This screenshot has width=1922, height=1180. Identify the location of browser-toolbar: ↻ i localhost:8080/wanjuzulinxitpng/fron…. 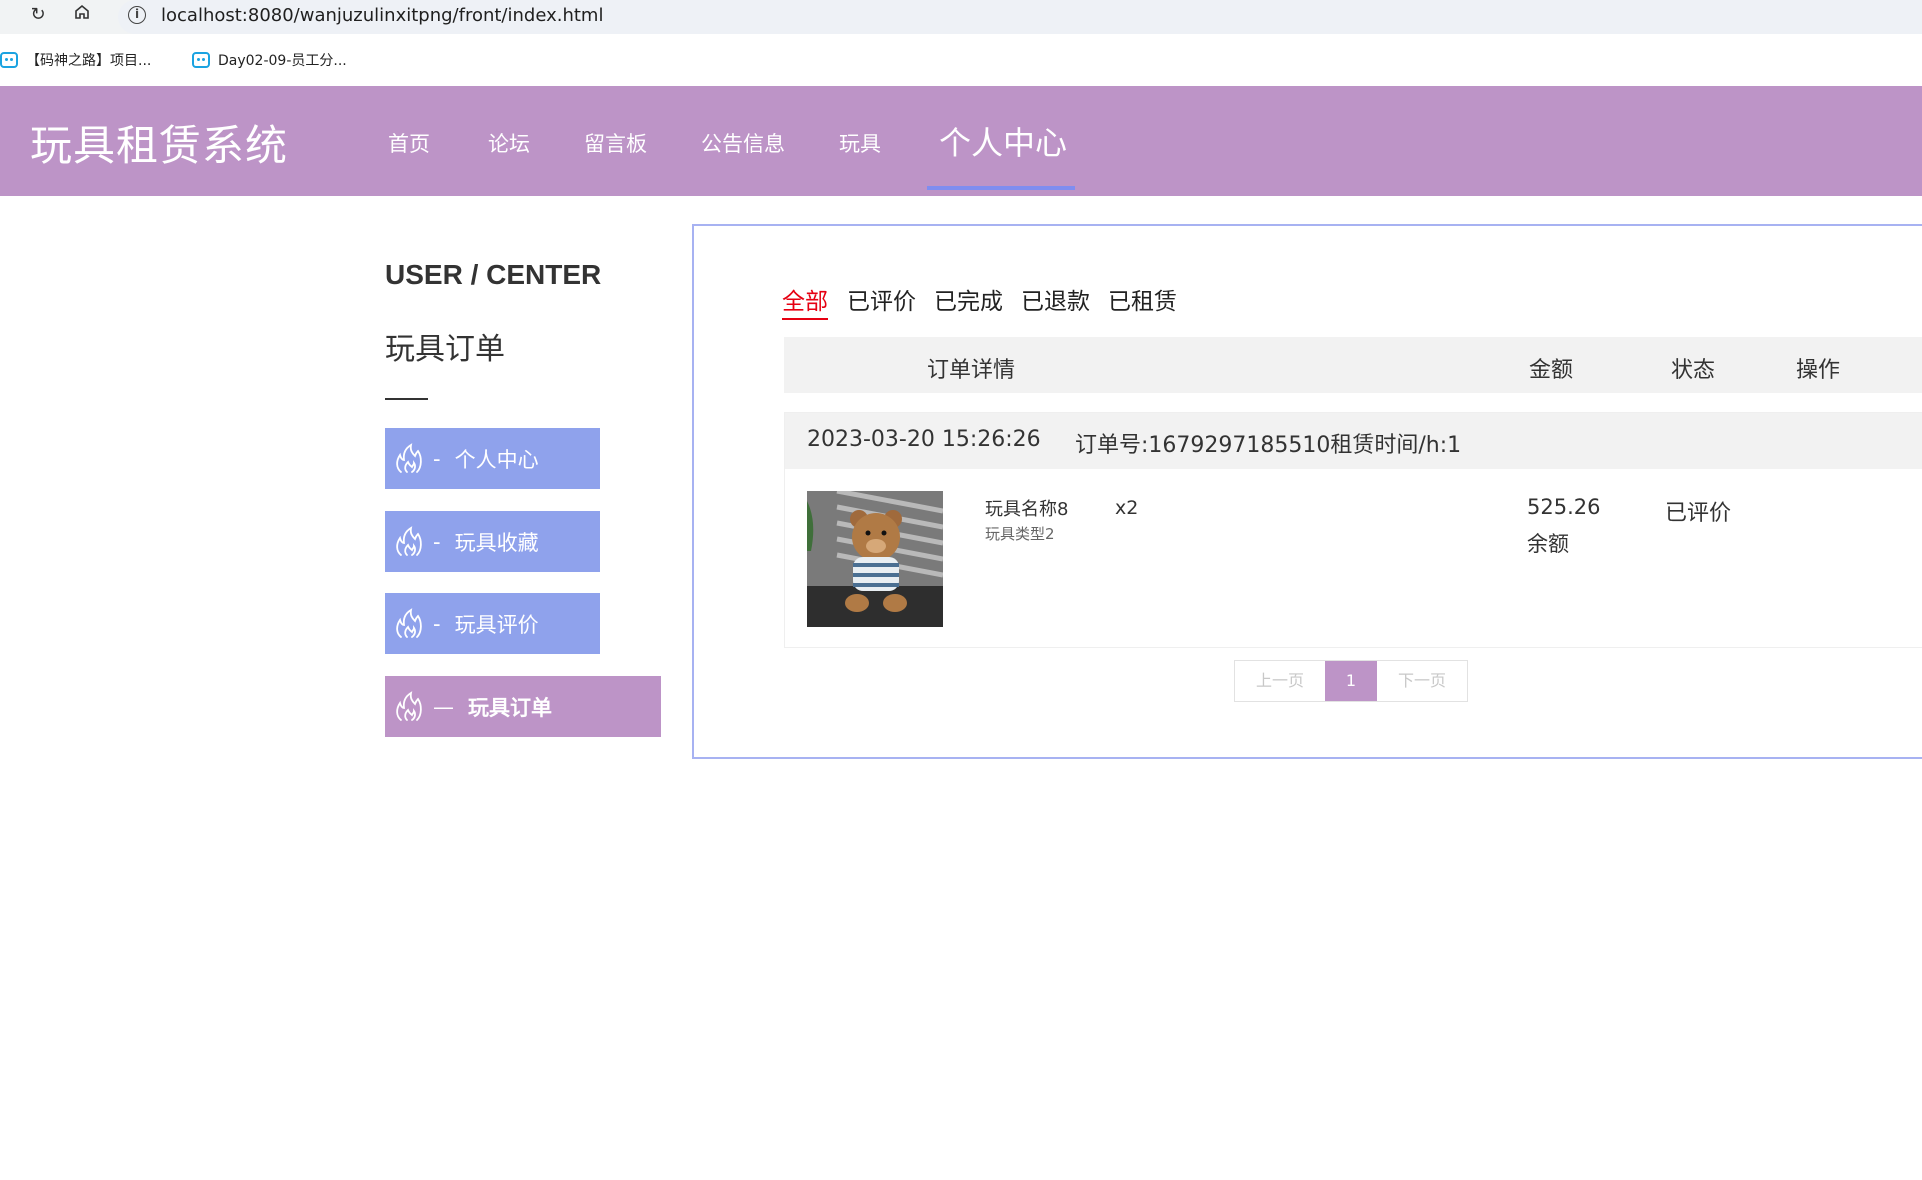
(961, 17).